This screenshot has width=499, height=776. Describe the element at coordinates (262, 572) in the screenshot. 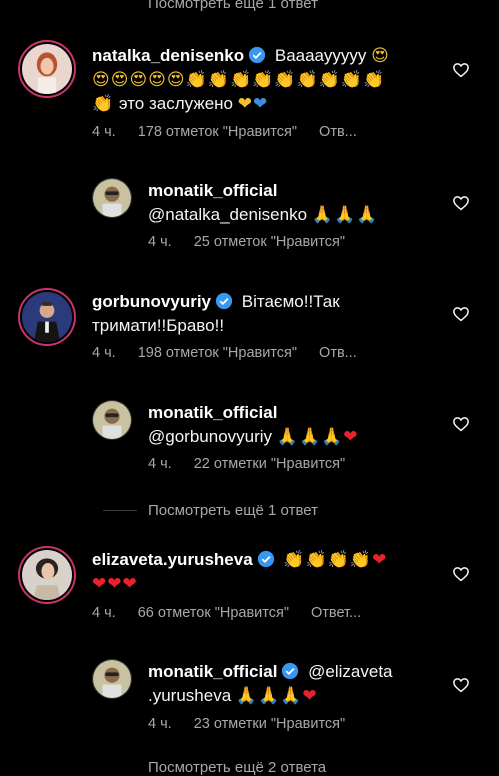

I see `comment-elizaveta-yurusheva: elizaveta.yurusheva 👏👏👏👏❤ ❤❤❤` at that location.